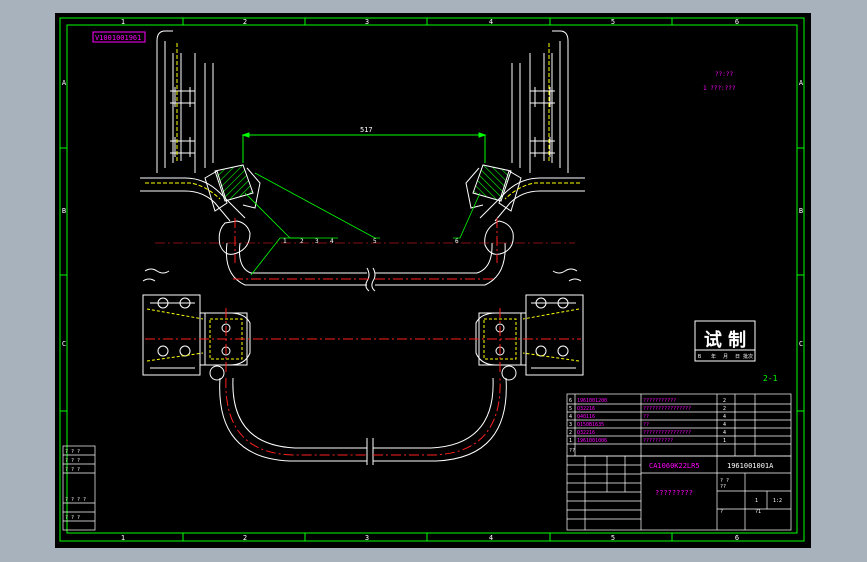 The height and width of the screenshot is (562, 867). Describe the element at coordinates (613, 538) in the screenshot. I see `col-label-5-bottom: 5` at that location.